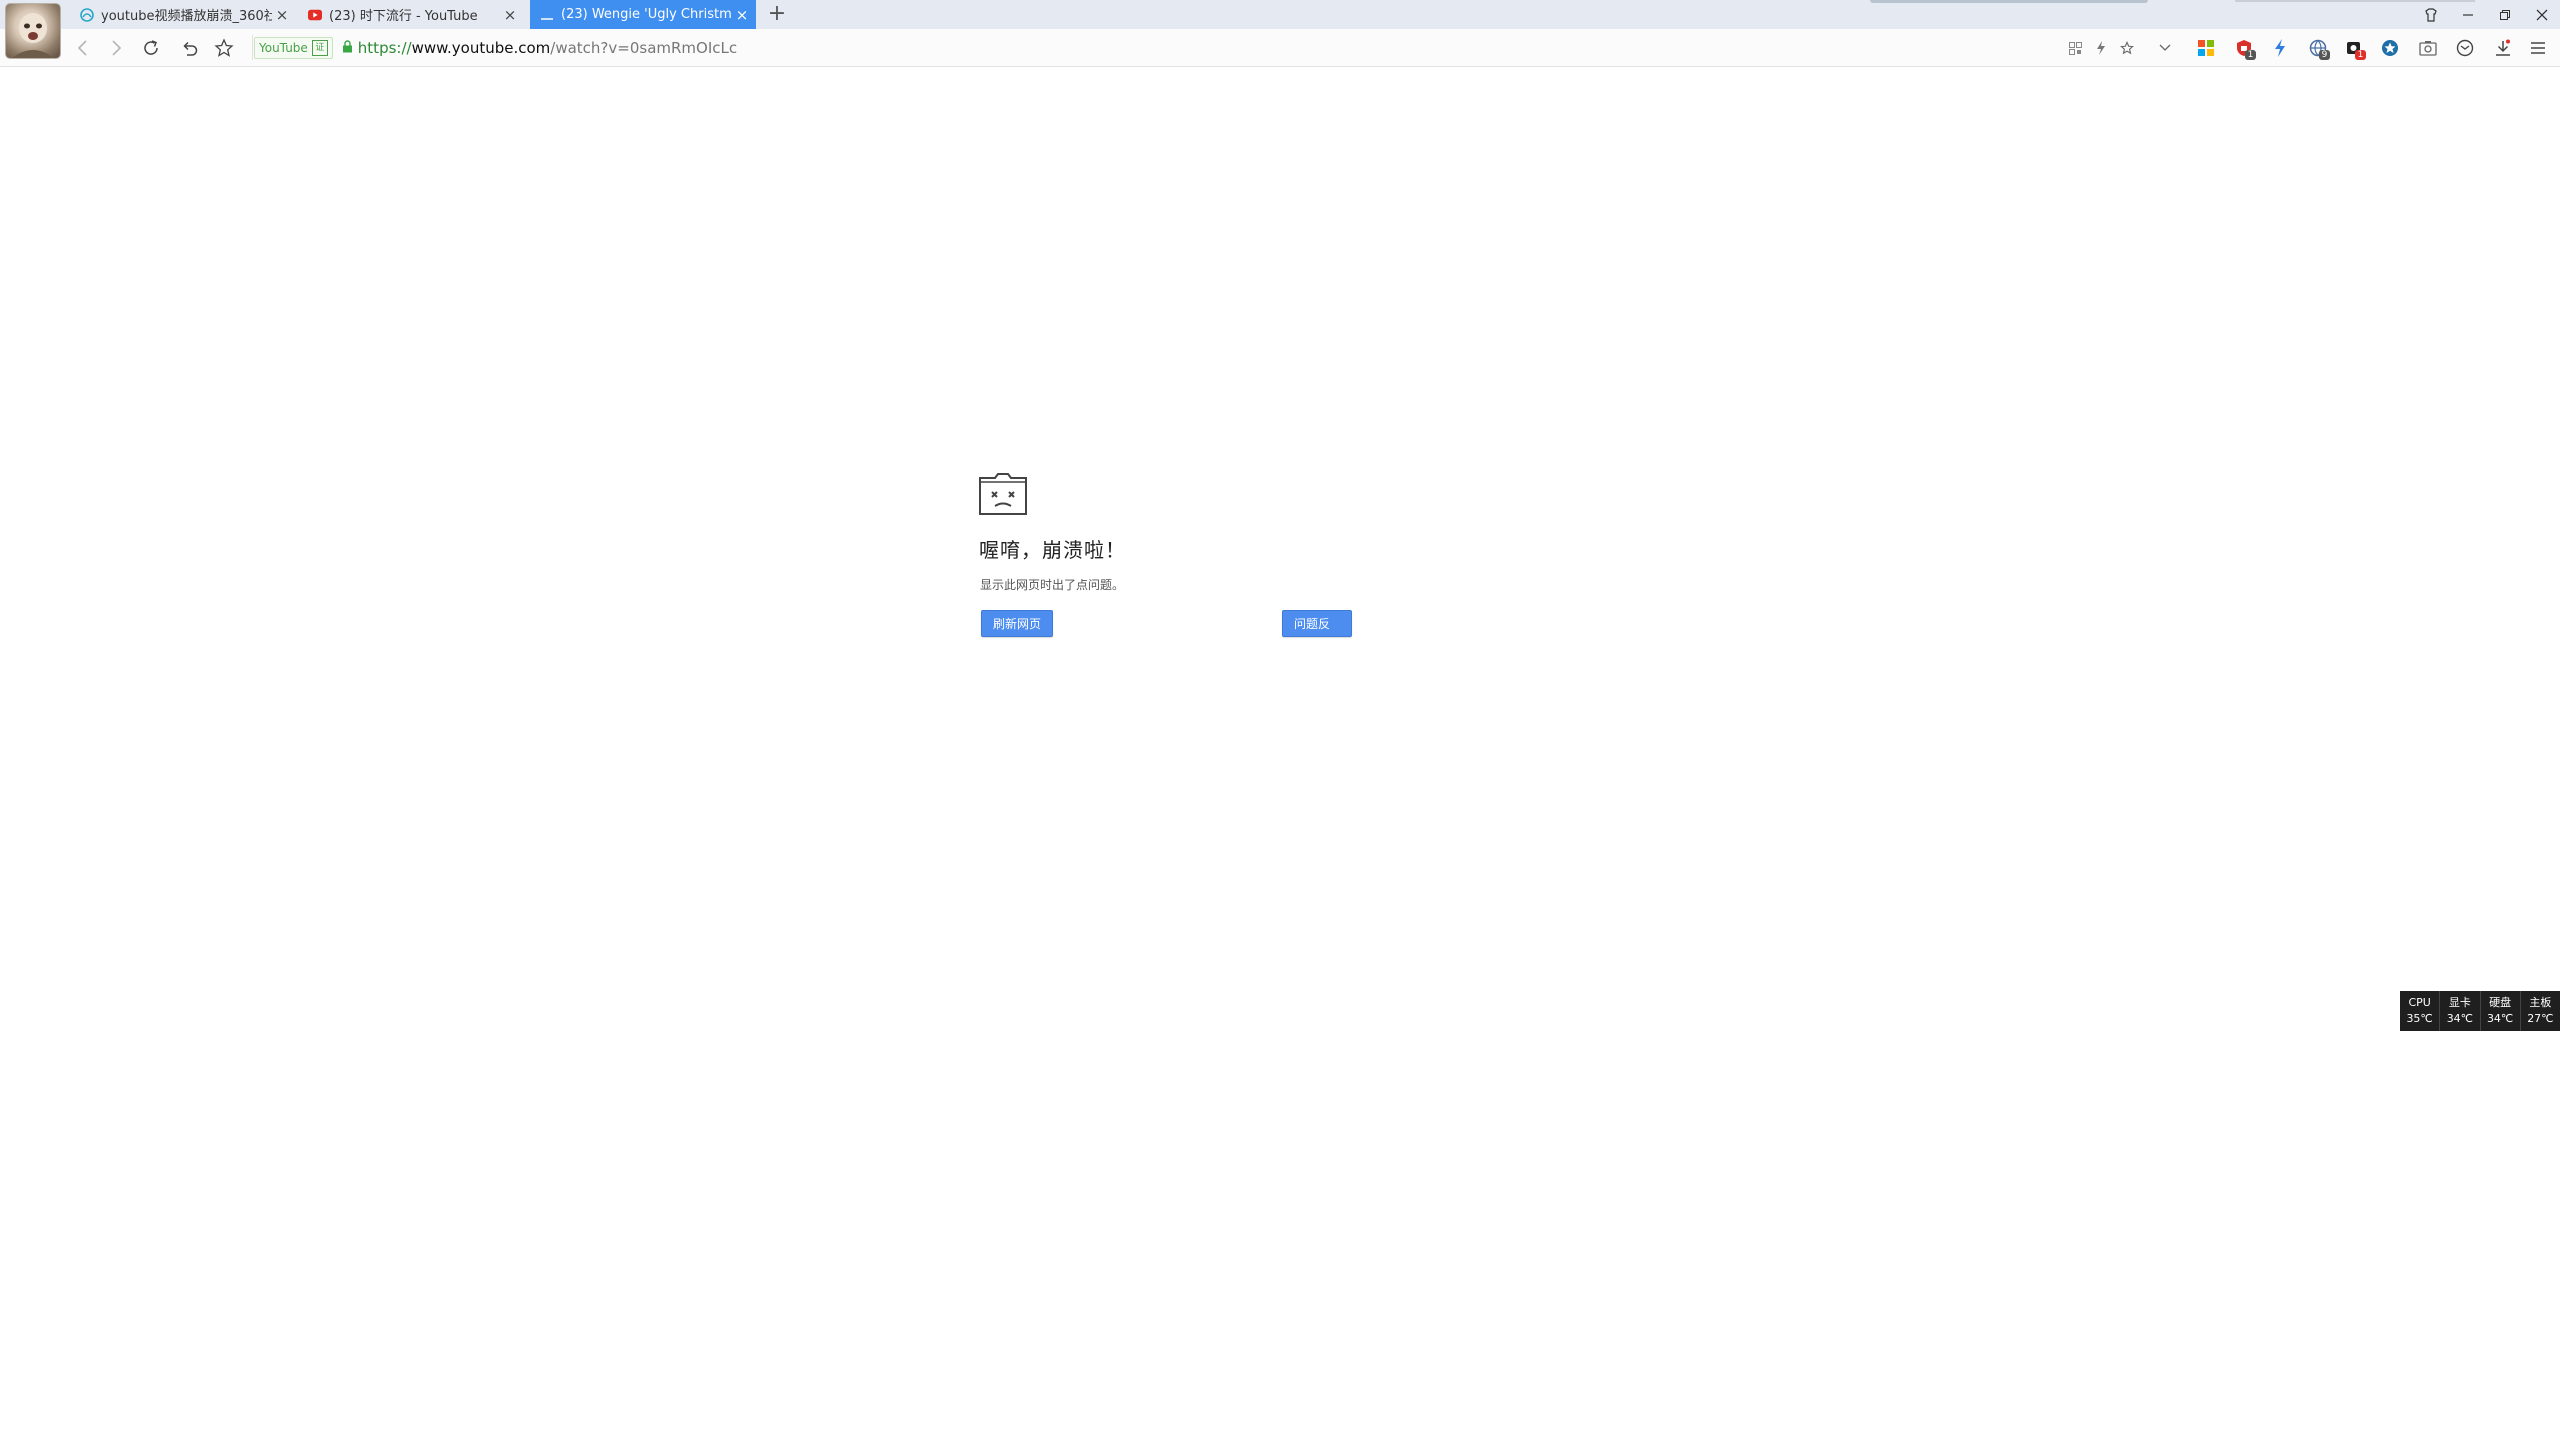 This screenshot has width=2560, height=1438. Describe the element at coordinates (481, 47) in the screenshot. I see `url-host: www.youtube.com` at that location.